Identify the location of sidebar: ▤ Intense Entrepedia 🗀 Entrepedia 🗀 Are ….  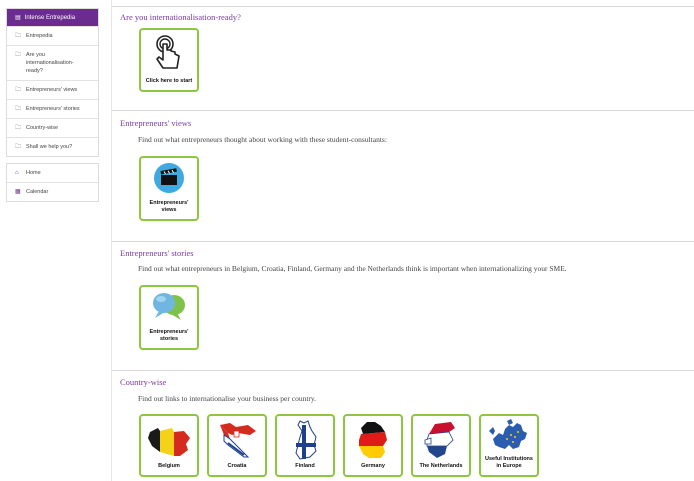
(52, 105).